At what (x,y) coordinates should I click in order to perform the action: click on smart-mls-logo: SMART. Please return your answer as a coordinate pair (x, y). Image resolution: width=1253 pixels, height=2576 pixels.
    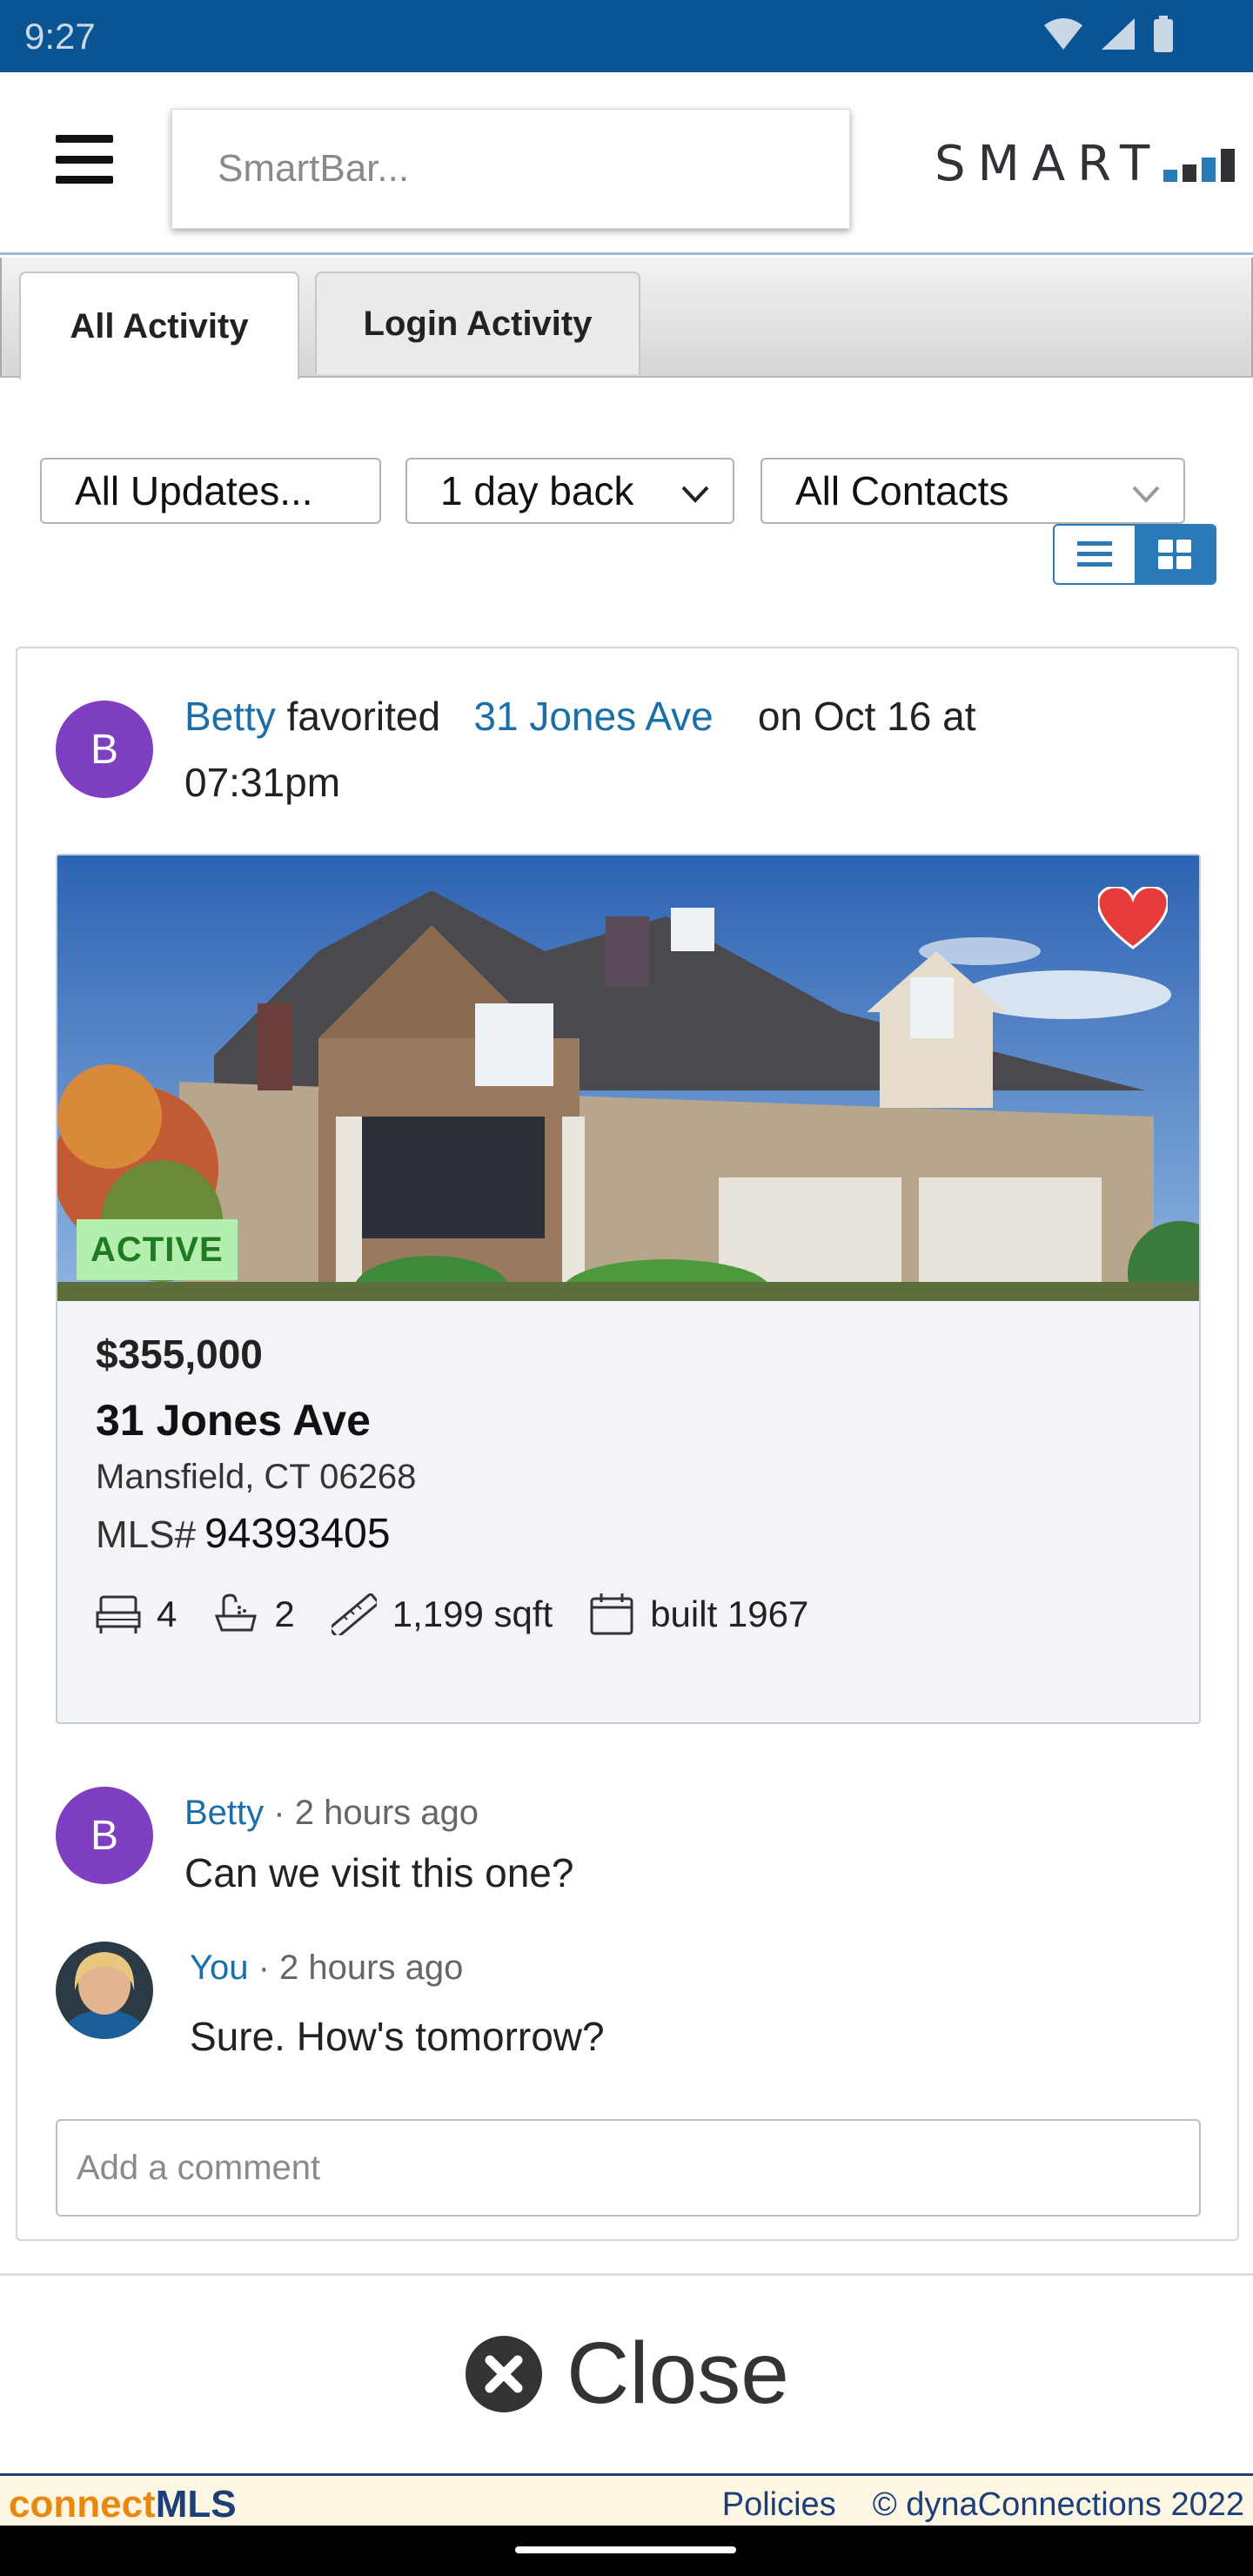
    Looking at the image, I should click on (1087, 163).